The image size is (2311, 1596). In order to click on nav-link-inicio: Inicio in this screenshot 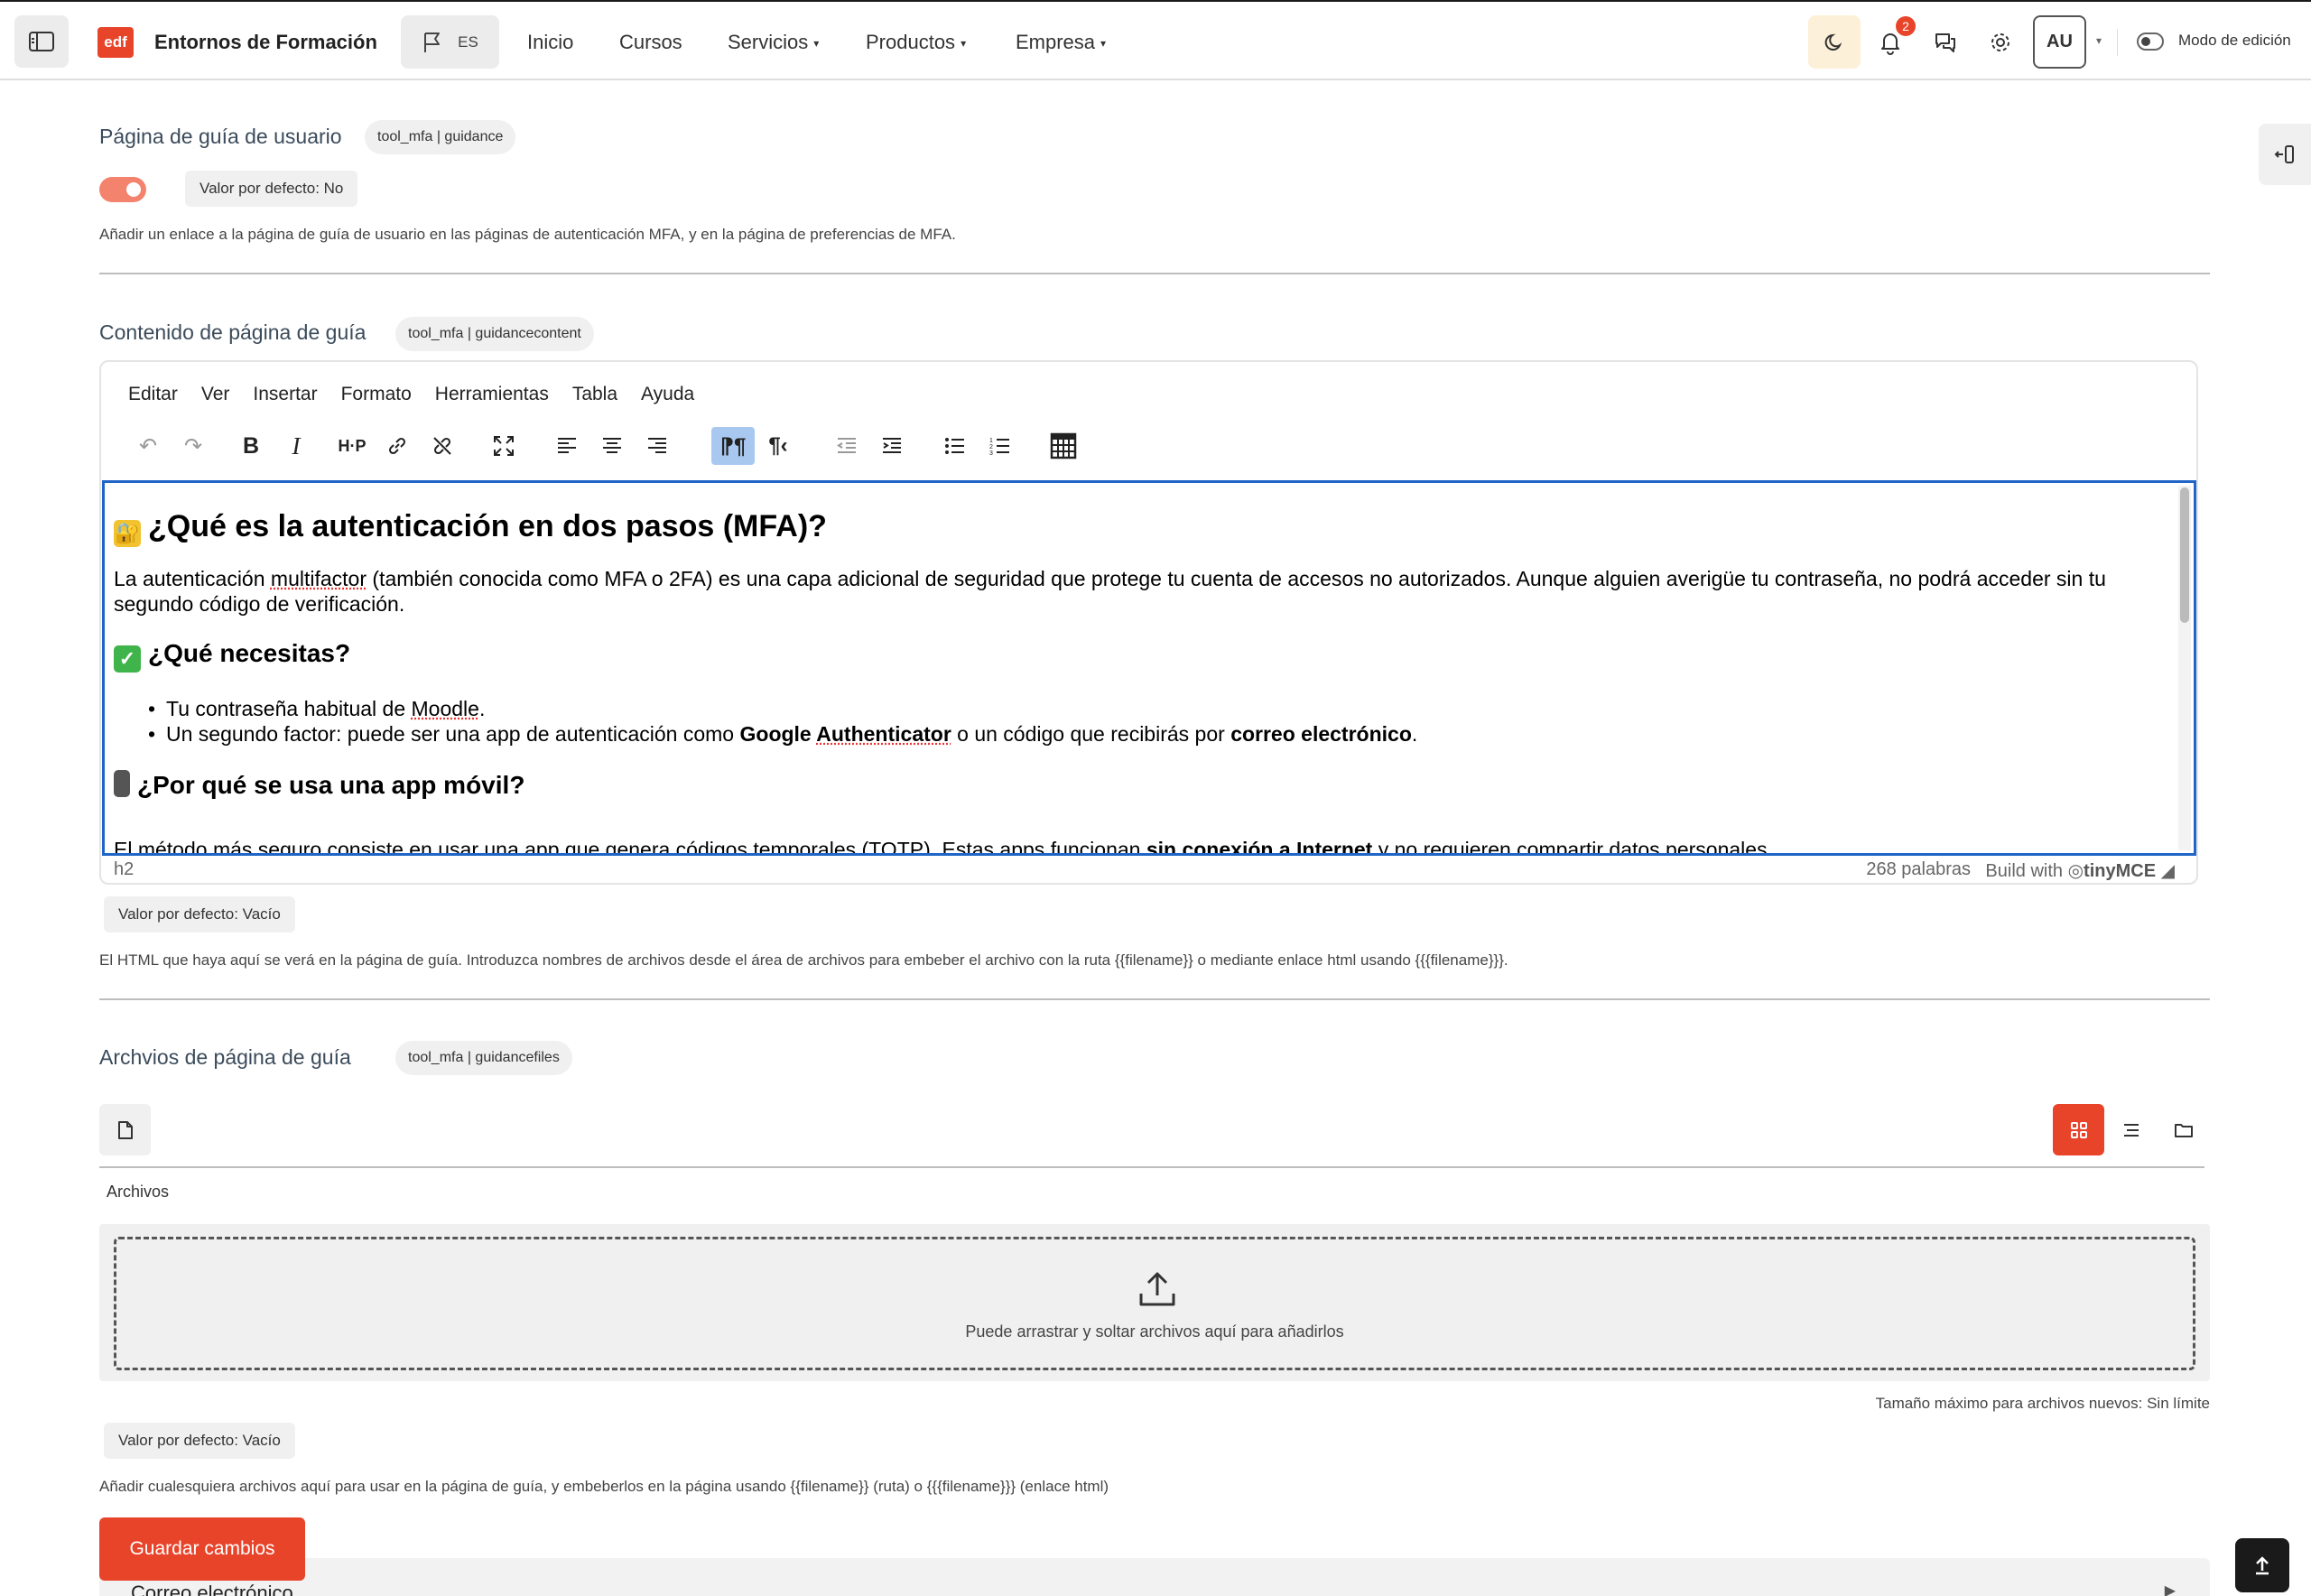, I will do `click(550, 43)`.